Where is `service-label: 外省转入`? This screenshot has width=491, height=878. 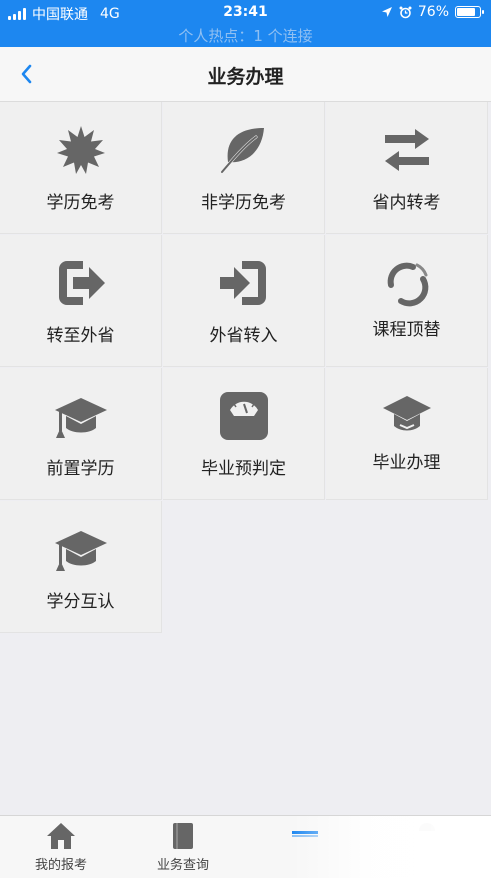
service-label: 外省转入 is located at coordinates (243, 336).